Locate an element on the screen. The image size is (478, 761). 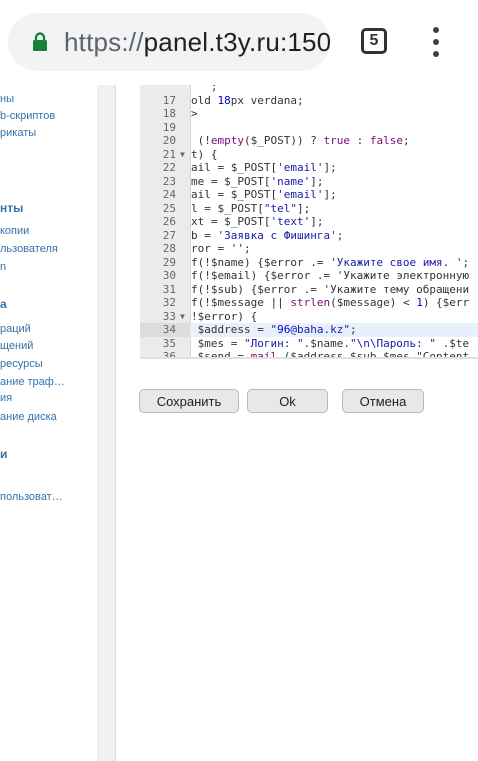
code-text: ; is located at coordinates (204, 89).